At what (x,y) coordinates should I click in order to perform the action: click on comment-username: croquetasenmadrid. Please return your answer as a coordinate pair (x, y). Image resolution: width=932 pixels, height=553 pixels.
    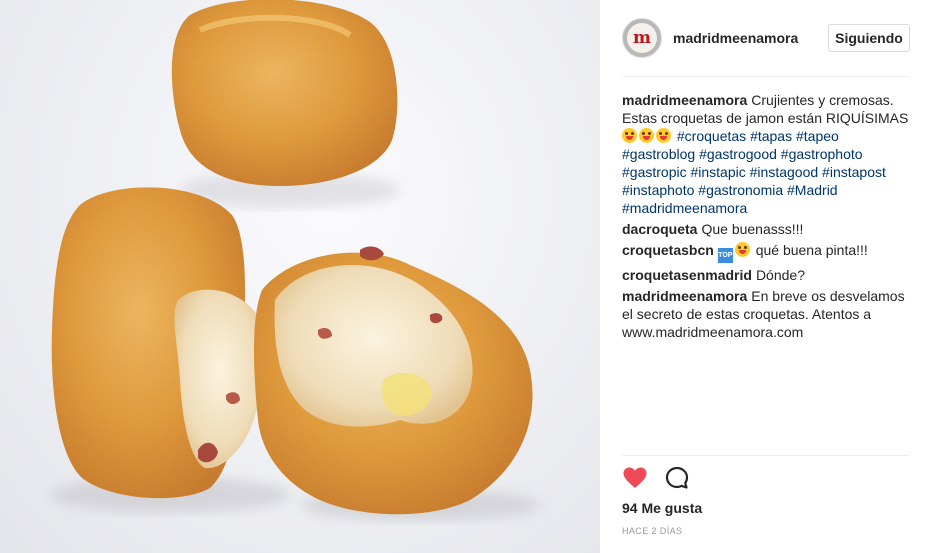
    Looking at the image, I should click on (687, 275).